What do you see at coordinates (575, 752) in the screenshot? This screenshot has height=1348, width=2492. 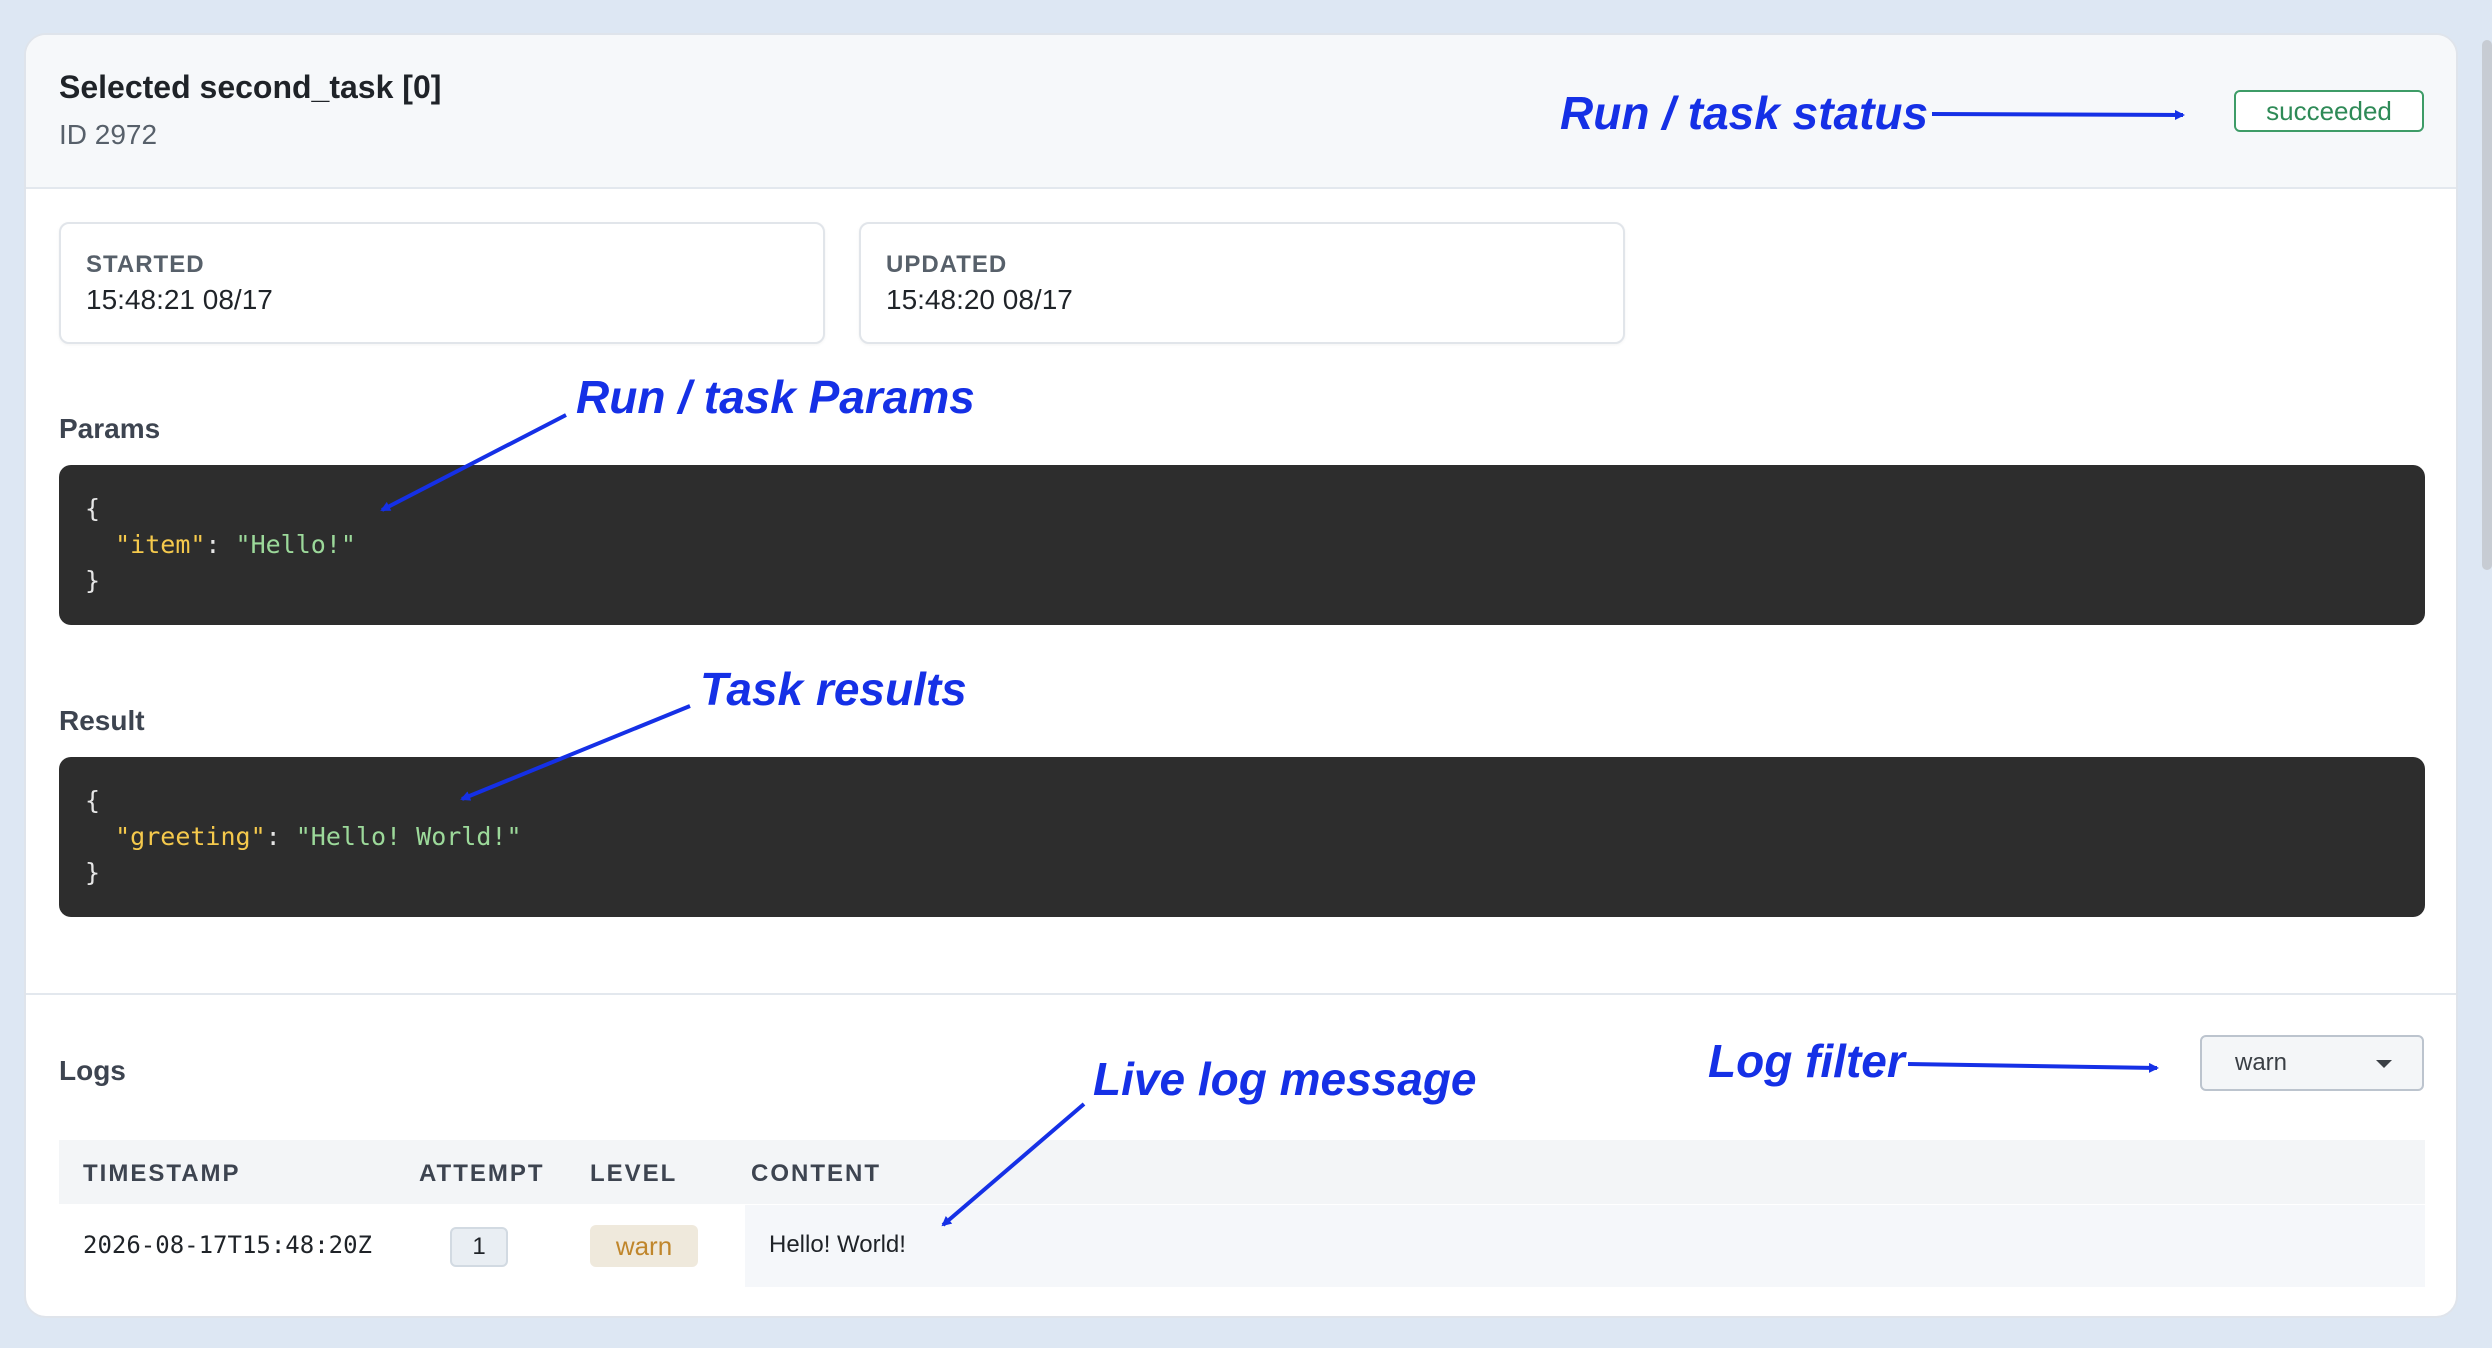 I see `arrow-results` at bounding box center [575, 752].